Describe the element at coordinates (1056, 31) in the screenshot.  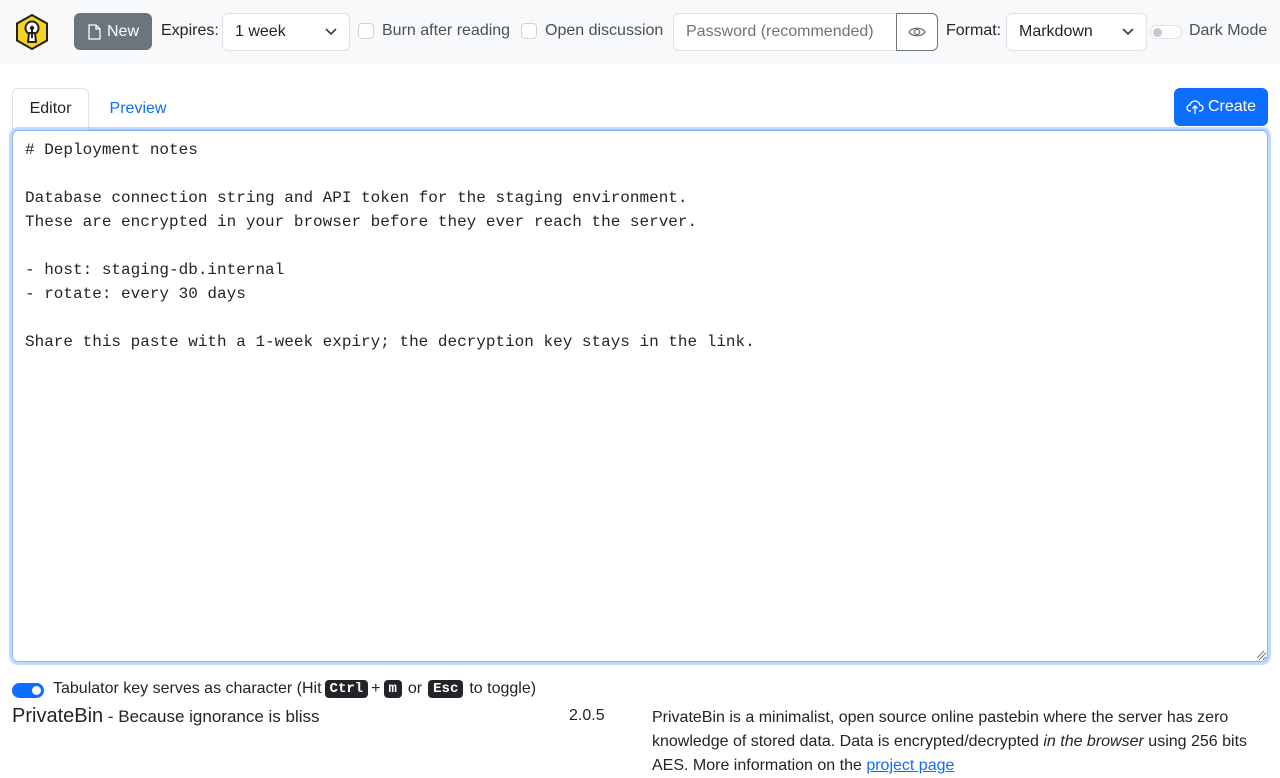
I see `format-value: Markdown` at that location.